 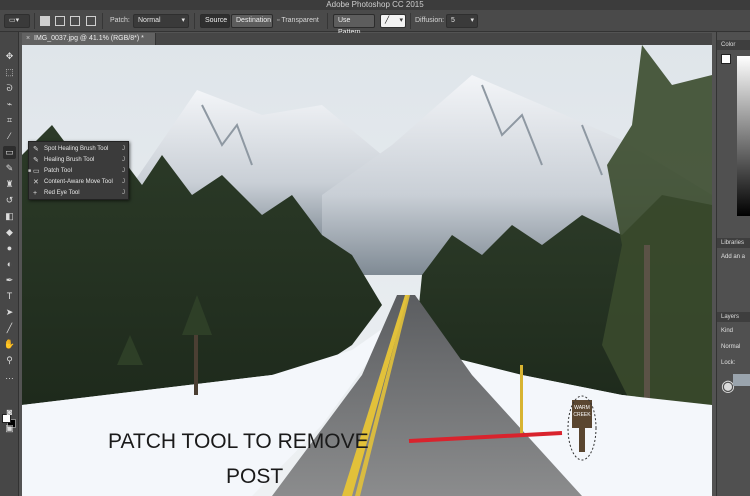 I want to click on crop-tool-icon: ⌗, so click(x=9, y=120).